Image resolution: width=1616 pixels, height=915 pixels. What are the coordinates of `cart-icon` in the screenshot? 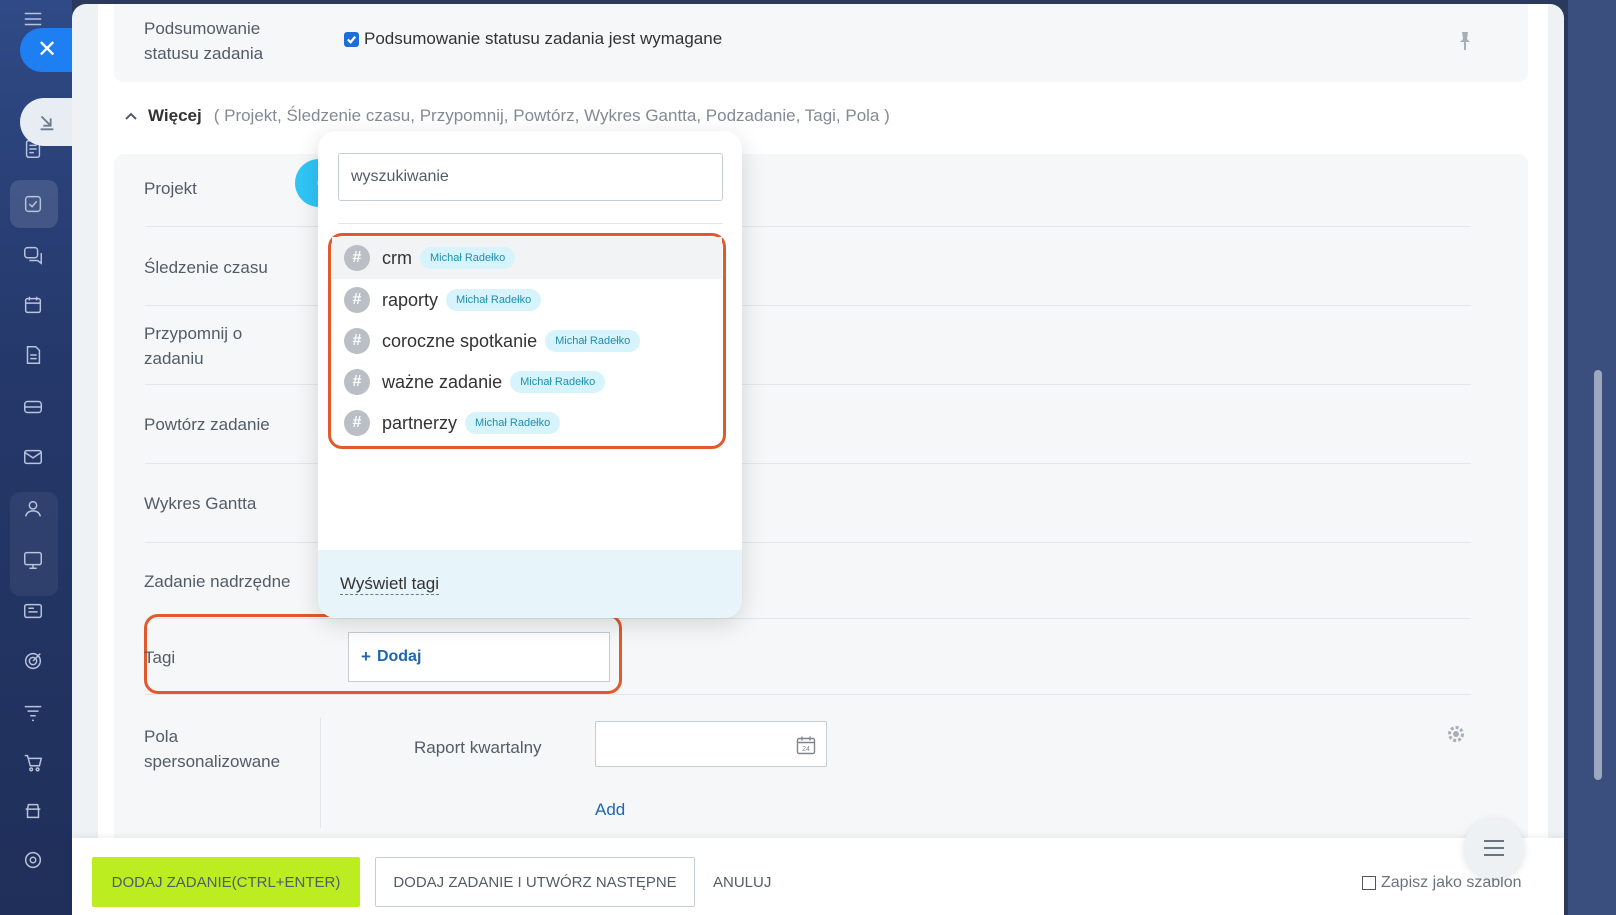 It's located at (33, 763).